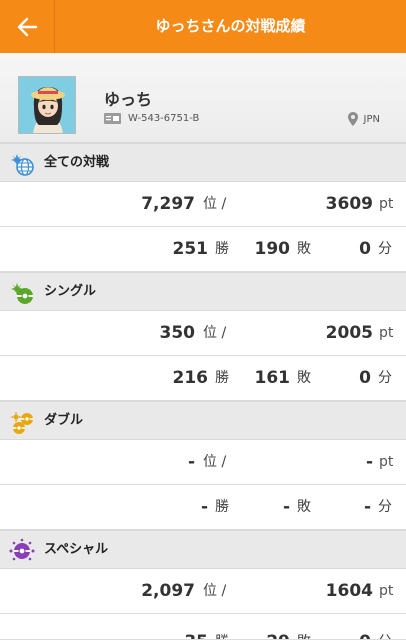  Describe the element at coordinates (76, 549) in the screenshot. I see `section-title: スペシャル` at that location.